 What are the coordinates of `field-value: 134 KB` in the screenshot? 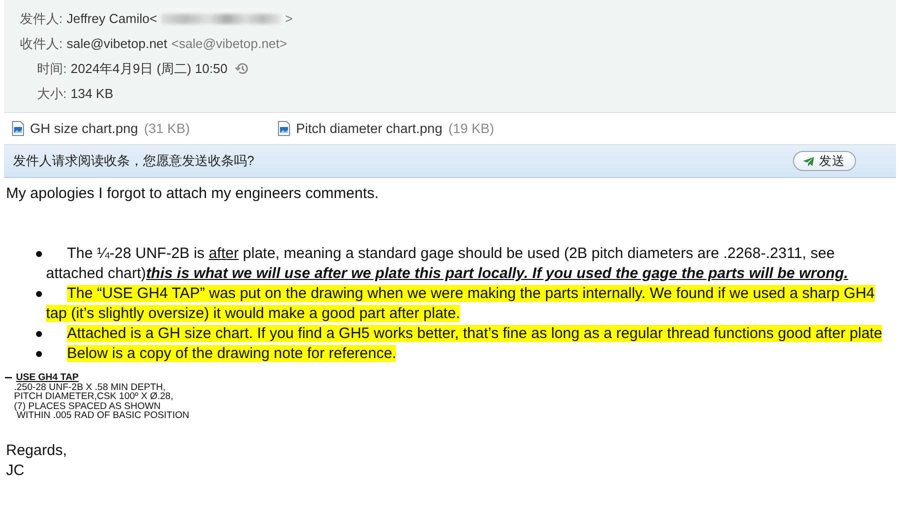 It's located at (92, 93).